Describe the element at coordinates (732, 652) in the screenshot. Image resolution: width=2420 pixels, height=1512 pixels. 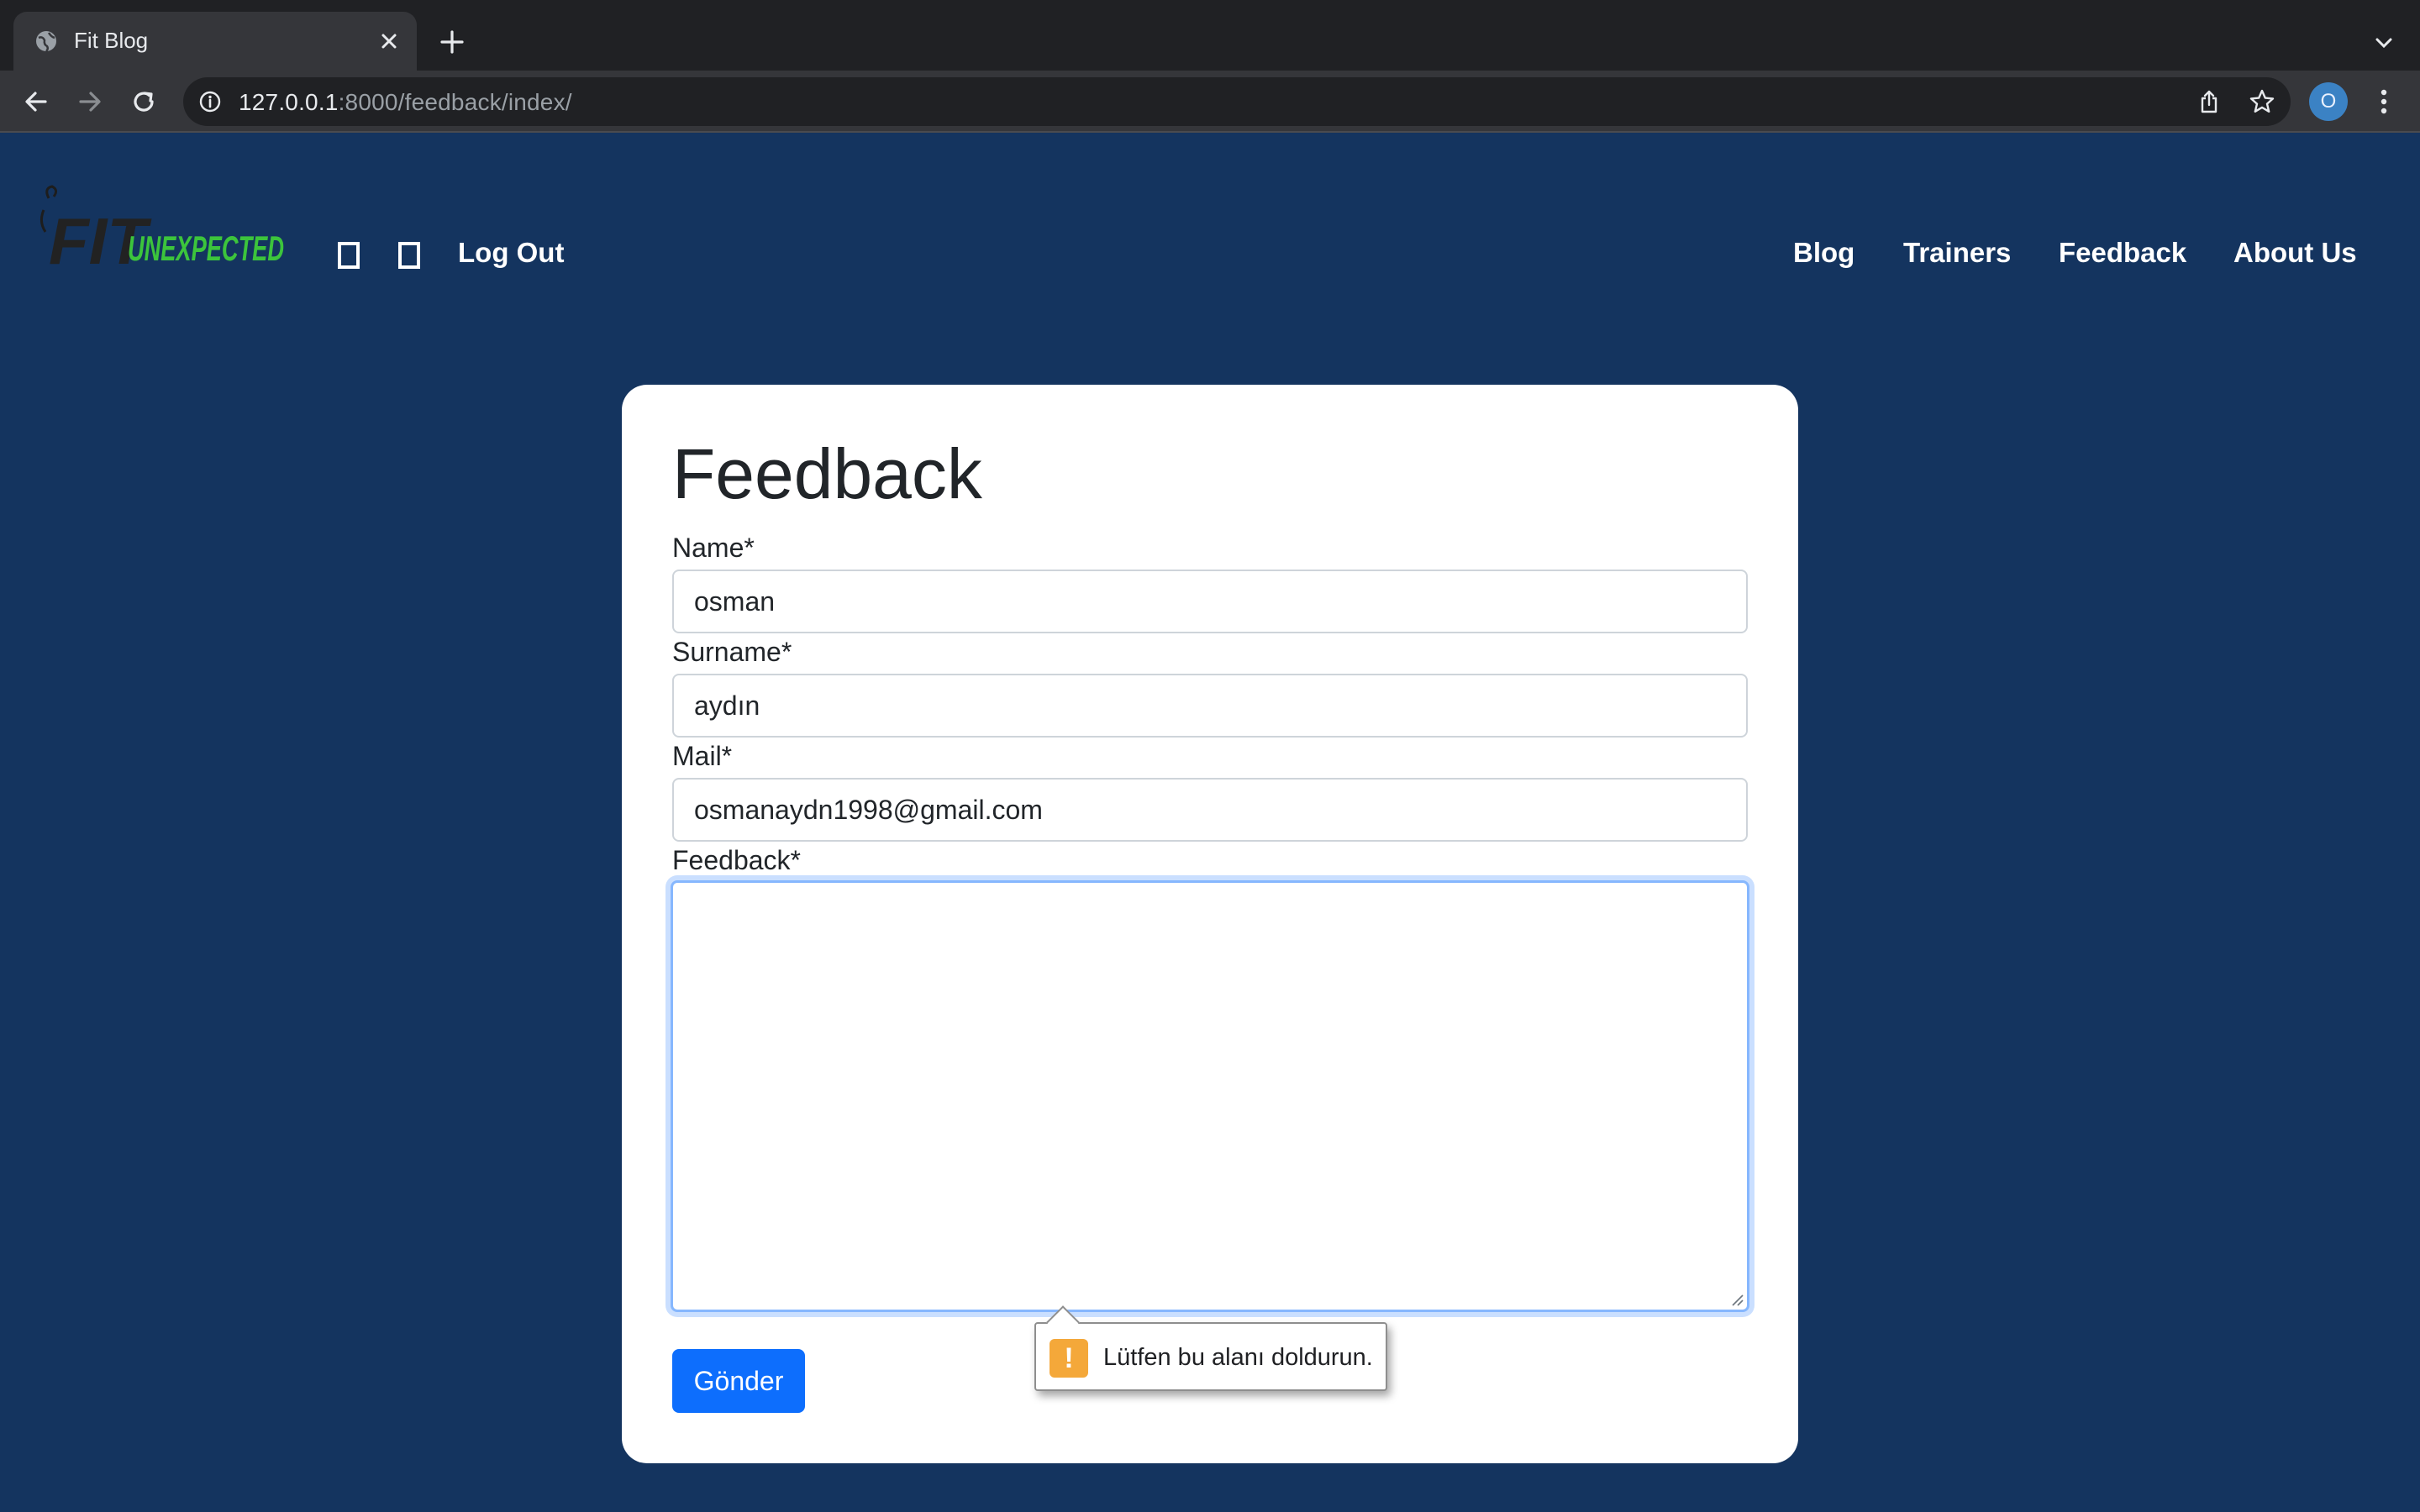
I see `surname-label: Surname*` at that location.